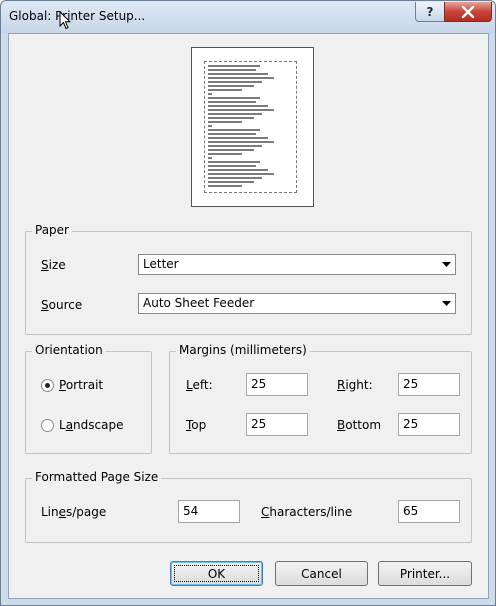 Image resolution: width=496 pixels, height=606 pixels. What do you see at coordinates (81, 385) in the screenshot?
I see `portrait-label: Portrait` at bounding box center [81, 385].